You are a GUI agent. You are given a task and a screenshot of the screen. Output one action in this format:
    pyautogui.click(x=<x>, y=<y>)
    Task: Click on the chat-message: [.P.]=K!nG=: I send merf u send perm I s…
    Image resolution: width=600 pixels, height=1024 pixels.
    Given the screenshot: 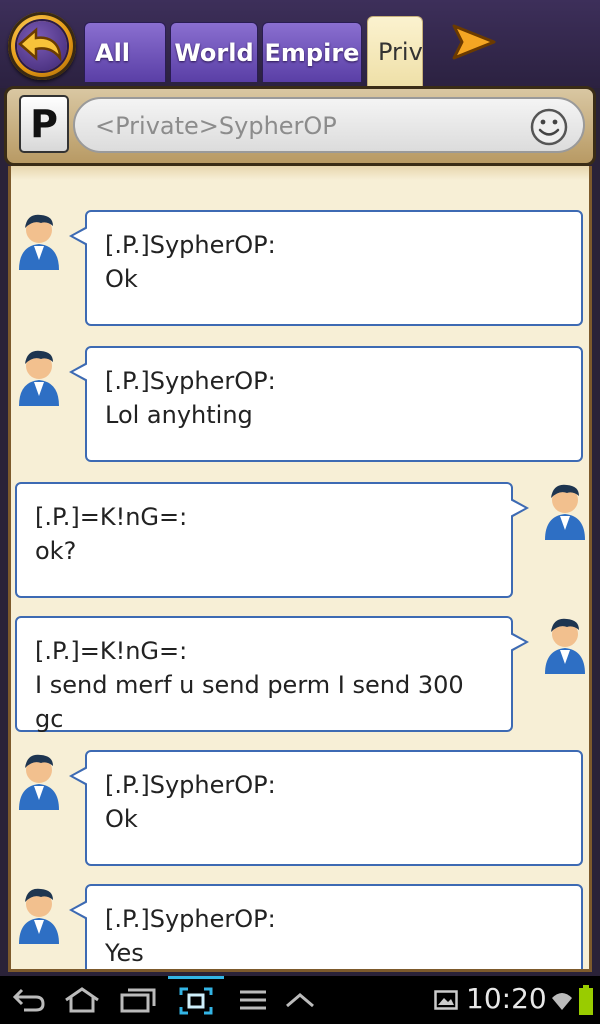 What is the action you would take?
    pyautogui.click(x=272, y=674)
    